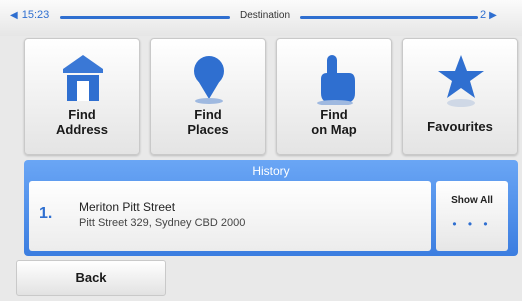  I want to click on find-on-map-label: Find on Map, so click(334, 122).